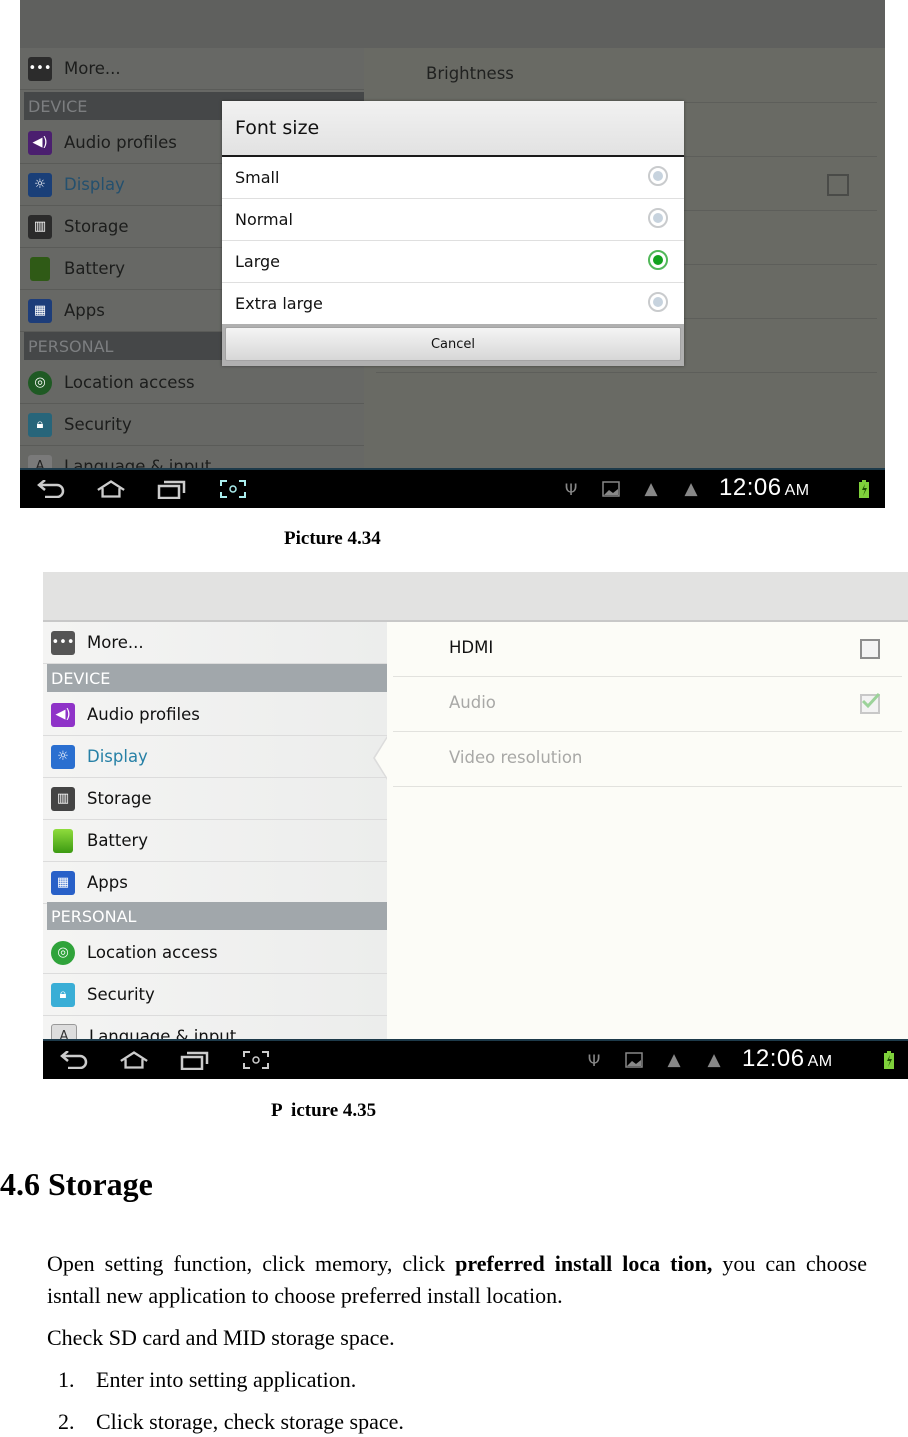 The width and height of the screenshot is (908, 1437). What do you see at coordinates (453, 304) in the screenshot?
I see `font-size-option-extra-large: Extra large` at bounding box center [453, 304].